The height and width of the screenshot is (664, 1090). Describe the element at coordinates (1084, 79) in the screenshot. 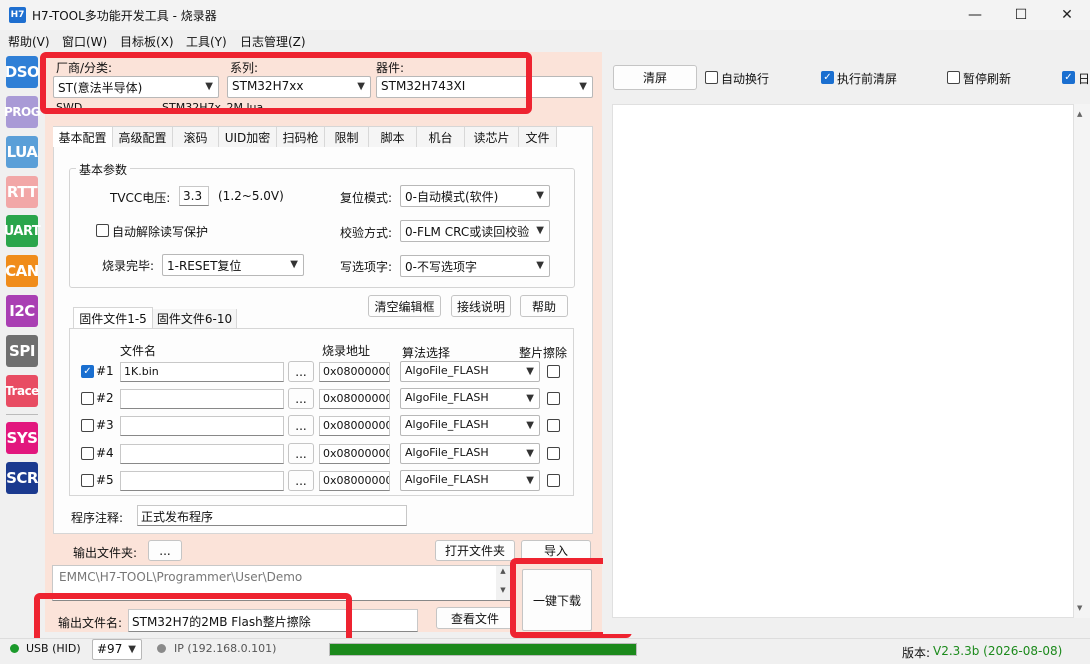

I see `log-option-label: 日` at that location.